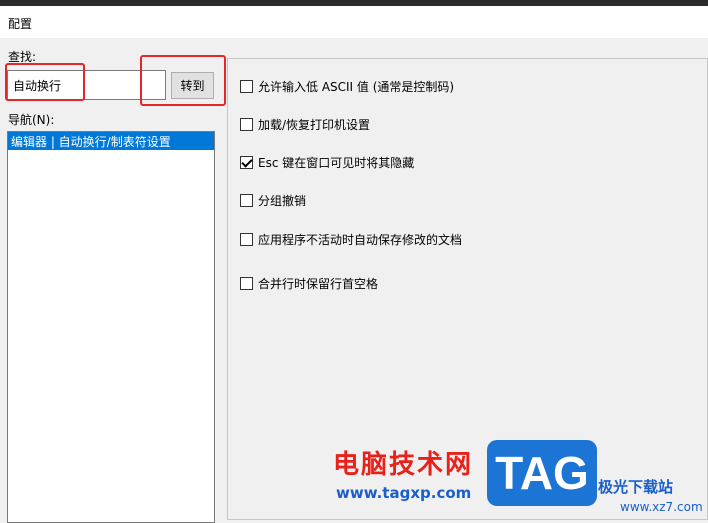 Image resolution: width=708 pixels, height=523 pixels. Describe the element at coordinates (636, 487) in the screenshot. I see `watermark-brand: 极光下载站` at that location.